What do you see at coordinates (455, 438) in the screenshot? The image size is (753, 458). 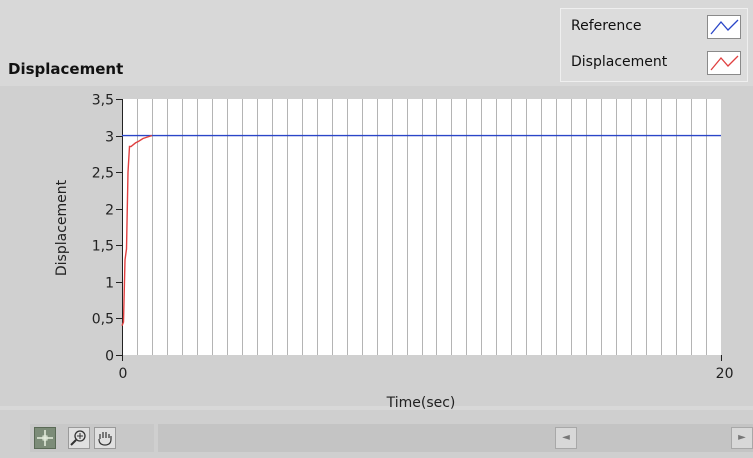 I see `x-scrollbar: ◄ ►` at bounding box center [455, 438].